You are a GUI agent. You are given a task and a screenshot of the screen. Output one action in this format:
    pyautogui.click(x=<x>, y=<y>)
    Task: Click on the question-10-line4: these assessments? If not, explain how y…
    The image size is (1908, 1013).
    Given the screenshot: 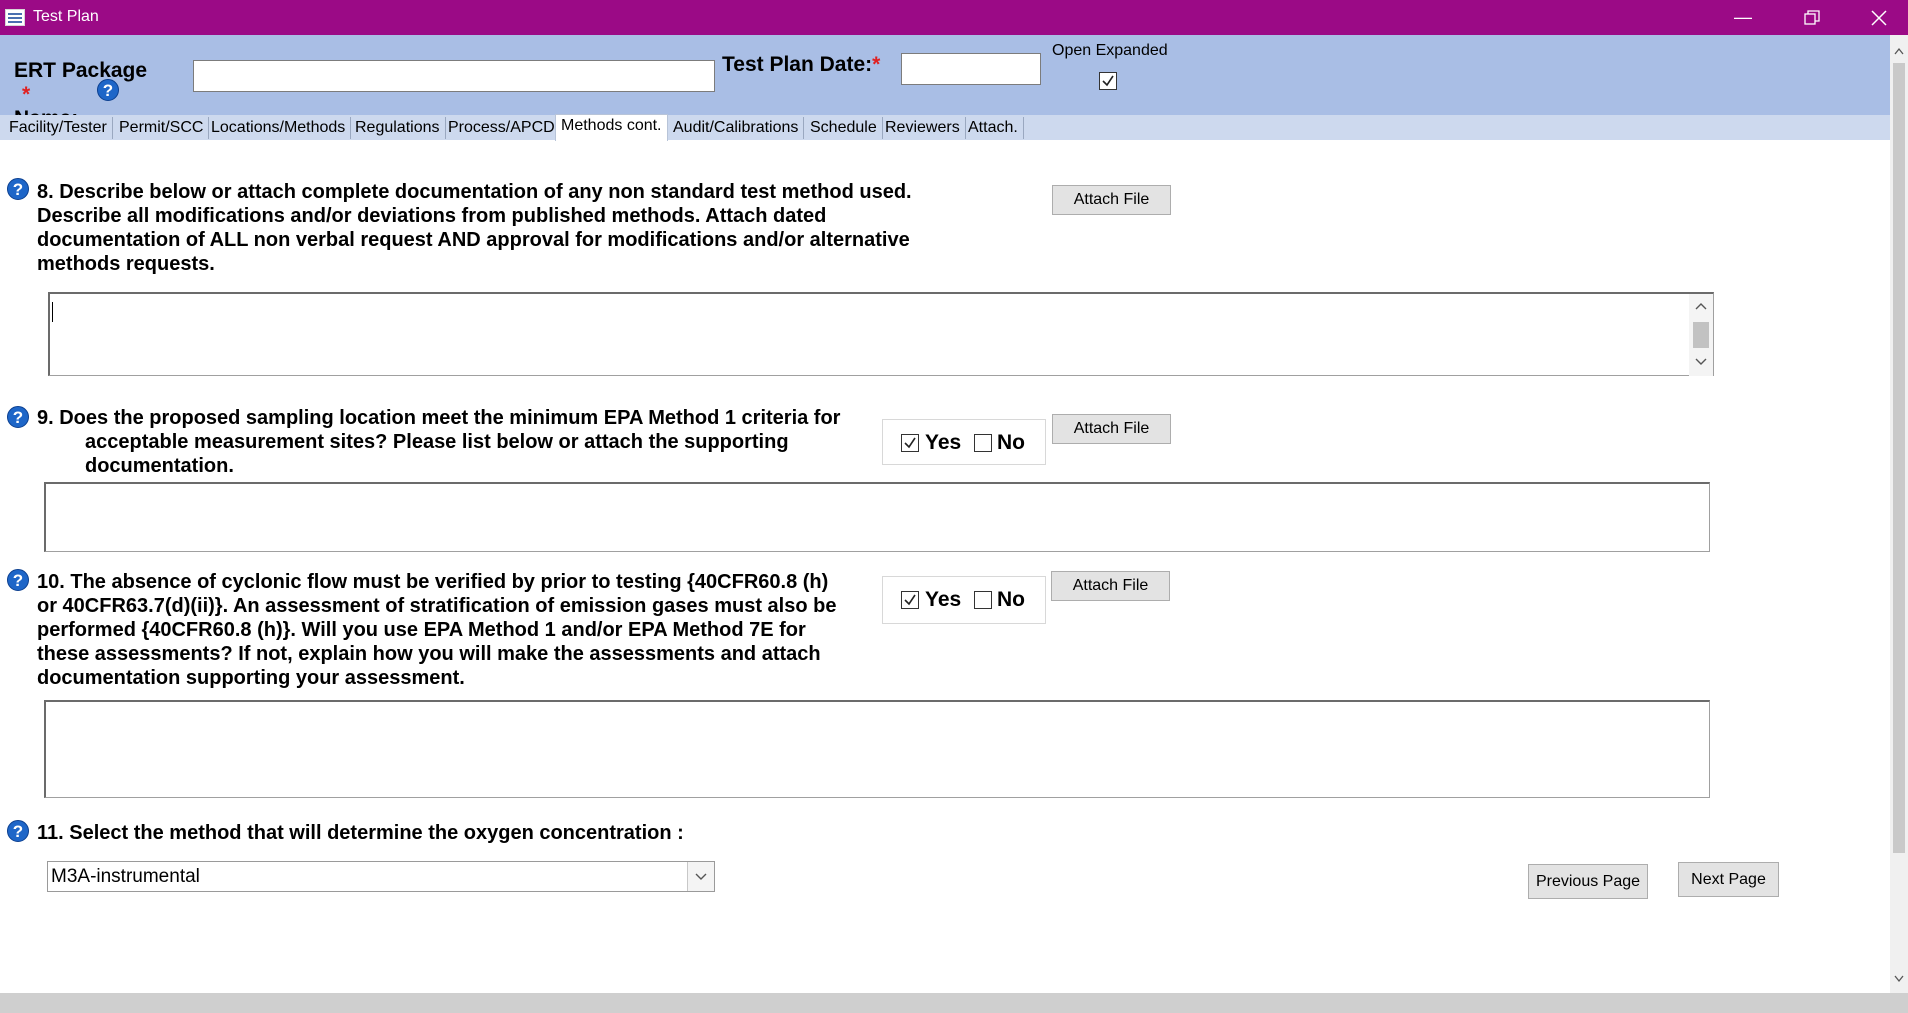 What is the action you would take?
    pyautogui.click(x=429, y=654)
    